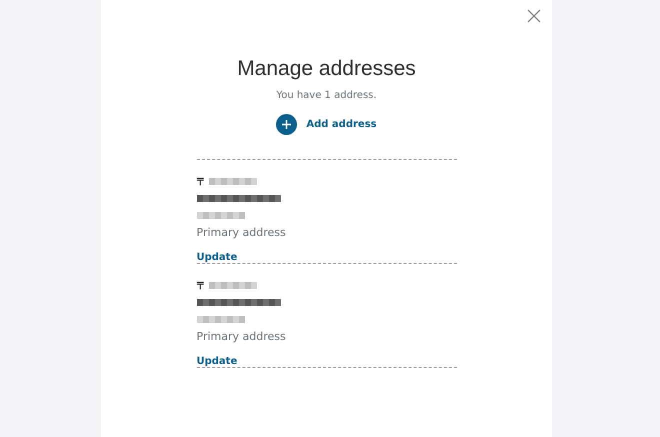 Image resolution: width=660 pixels, height=437 pixels. What do you see at coordinates (326, 69) in the screenshot?
I see `dialog-title: Manage addresses` at bounding box center [326, 69].